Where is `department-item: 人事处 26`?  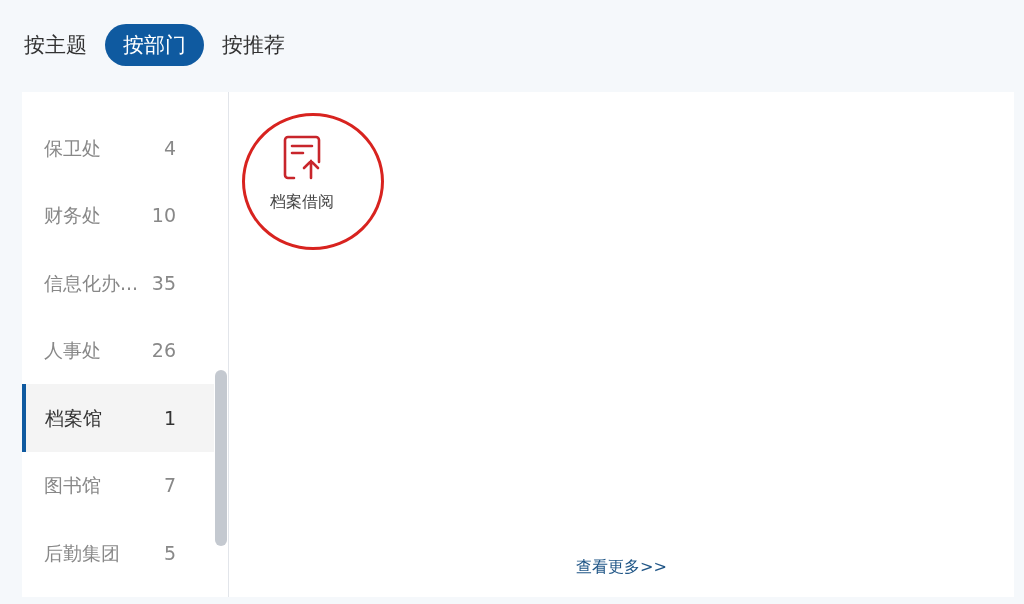
department-item: 人事处 26 is located at coordinates (118, 350).